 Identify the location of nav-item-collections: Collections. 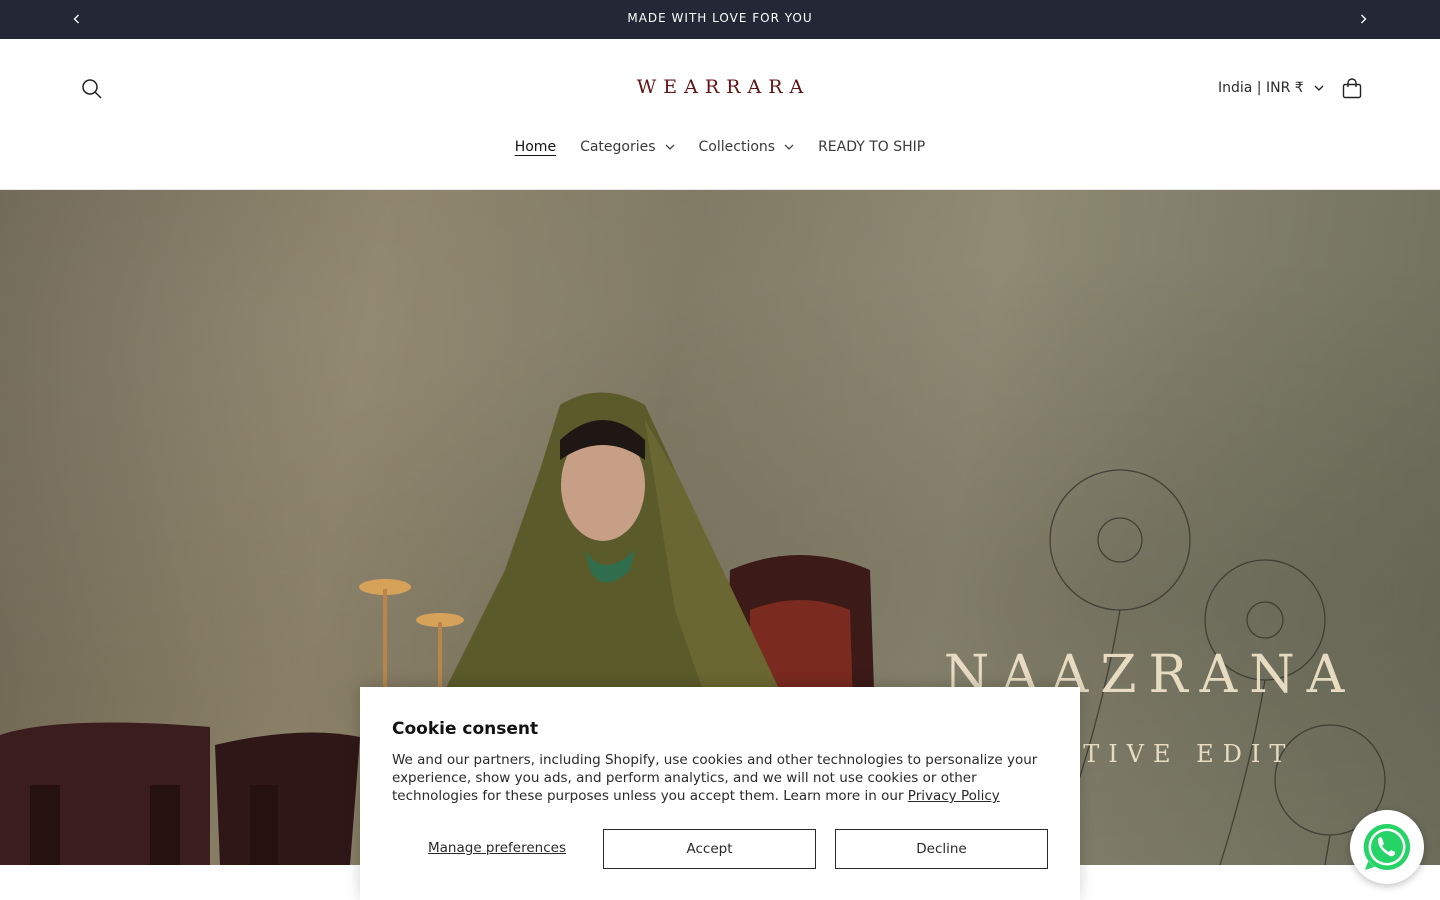
(747, 147).